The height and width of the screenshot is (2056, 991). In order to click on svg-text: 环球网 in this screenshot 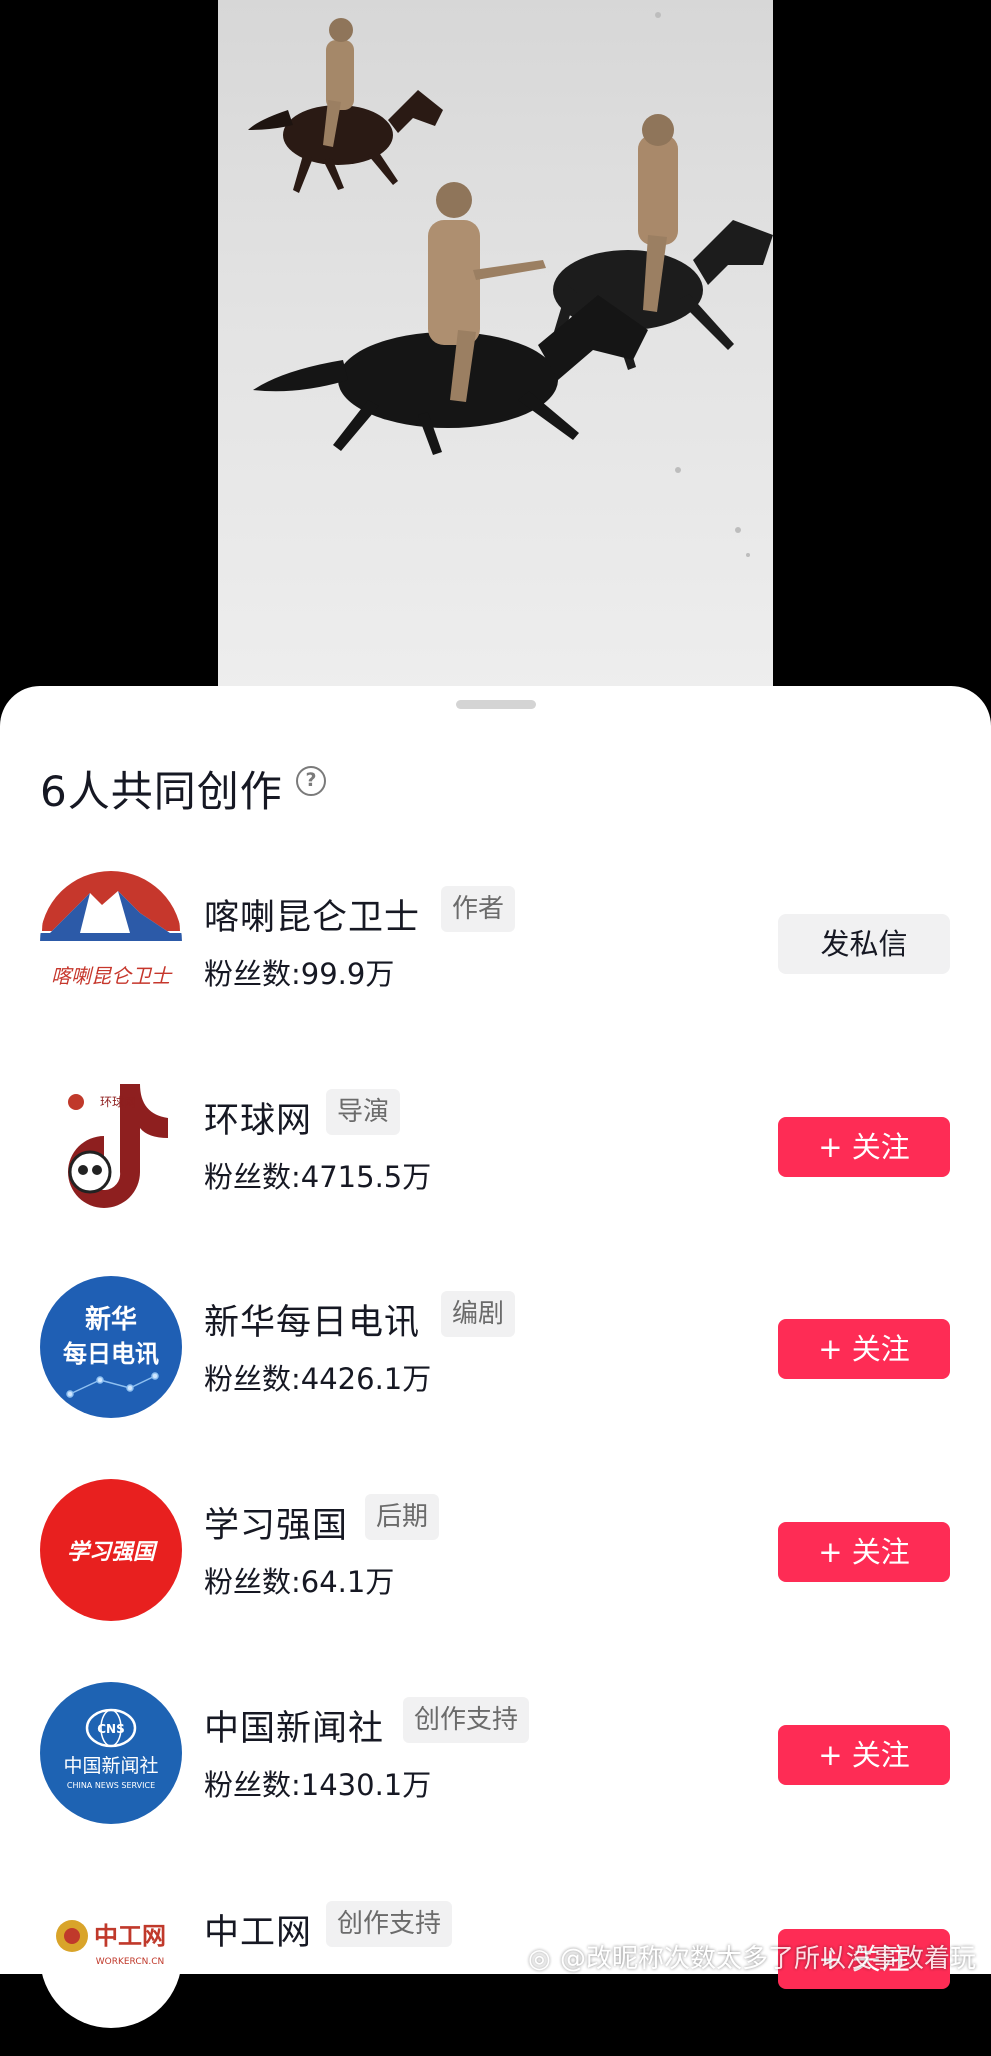, I will do `click(118, 1102)`.